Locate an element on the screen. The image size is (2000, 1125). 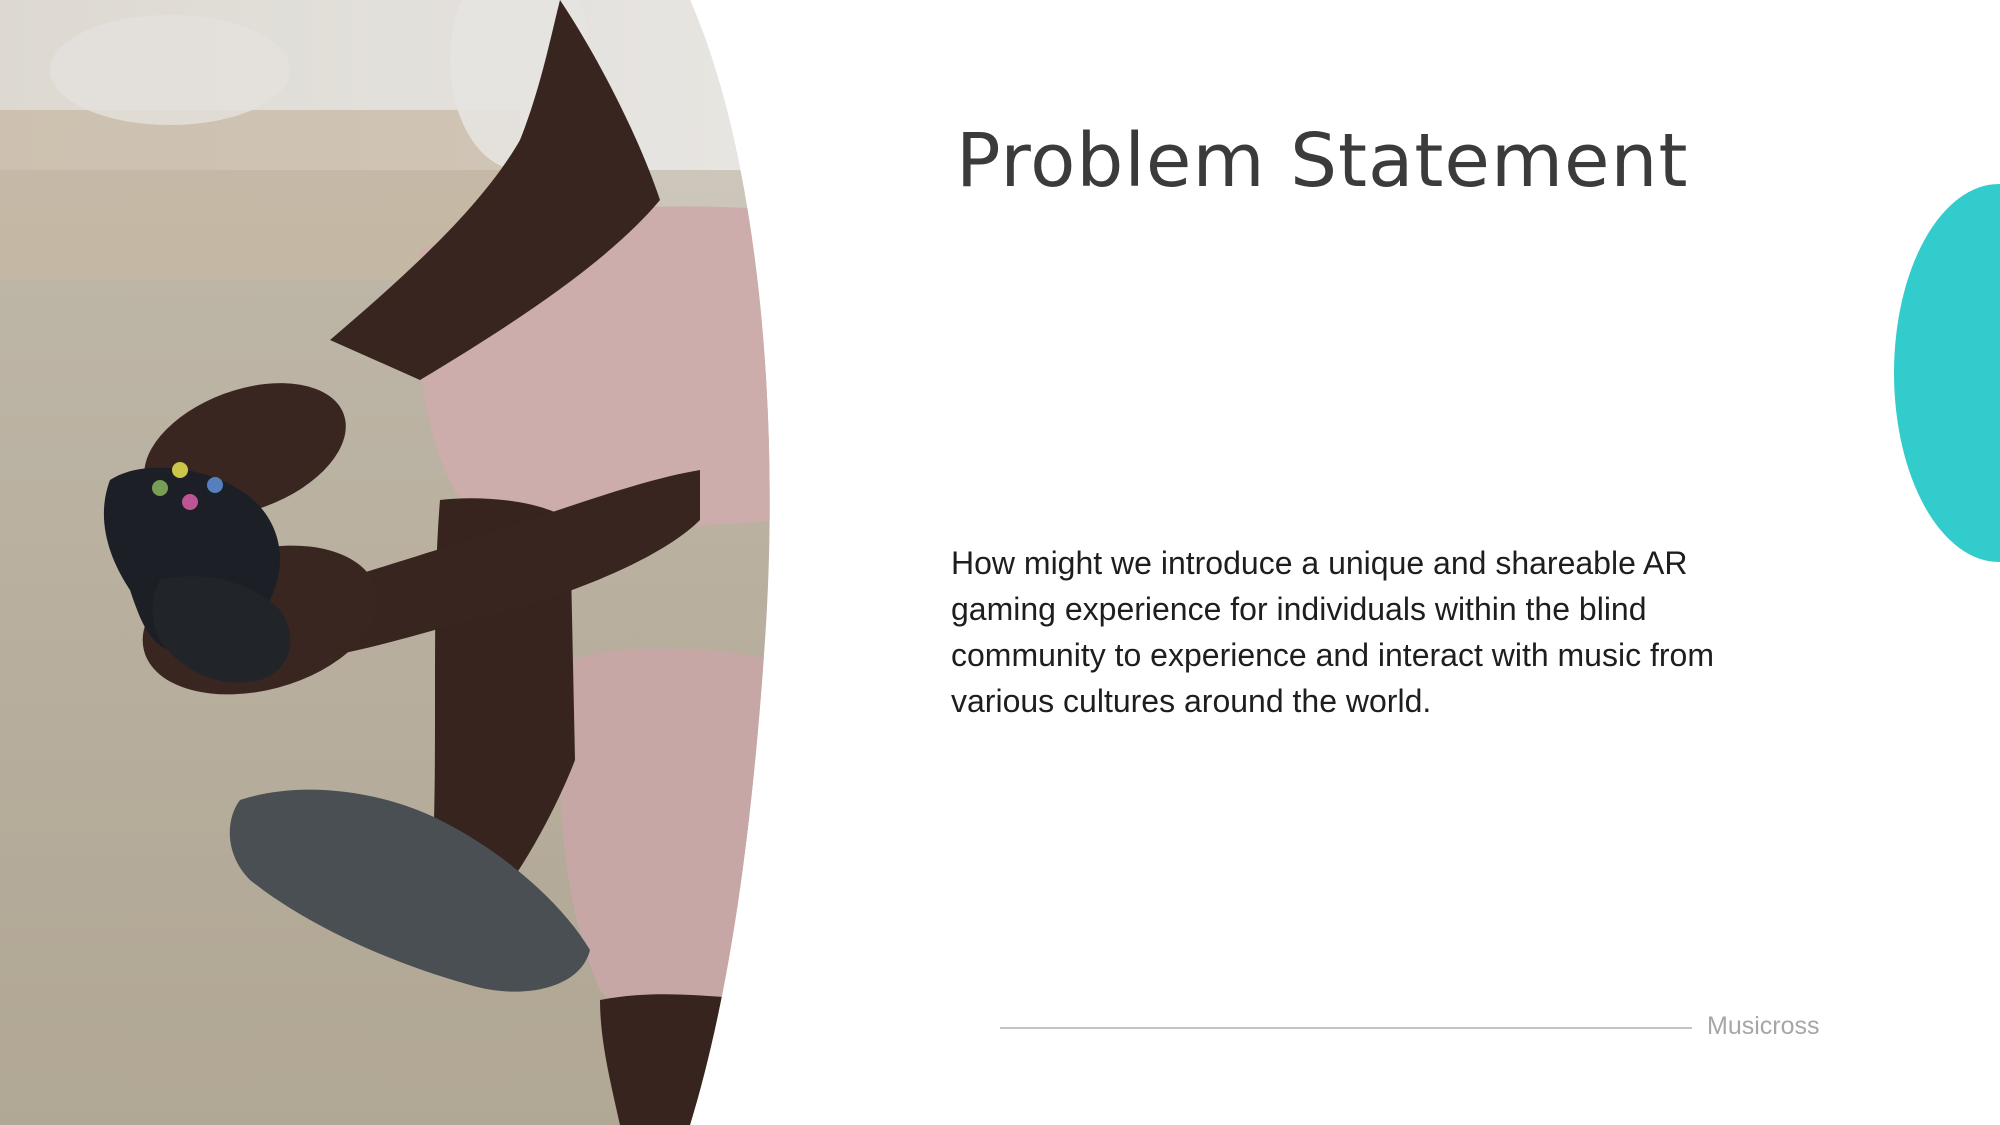
slide-title: Problem Statement is located at coordinates (1322, 161).